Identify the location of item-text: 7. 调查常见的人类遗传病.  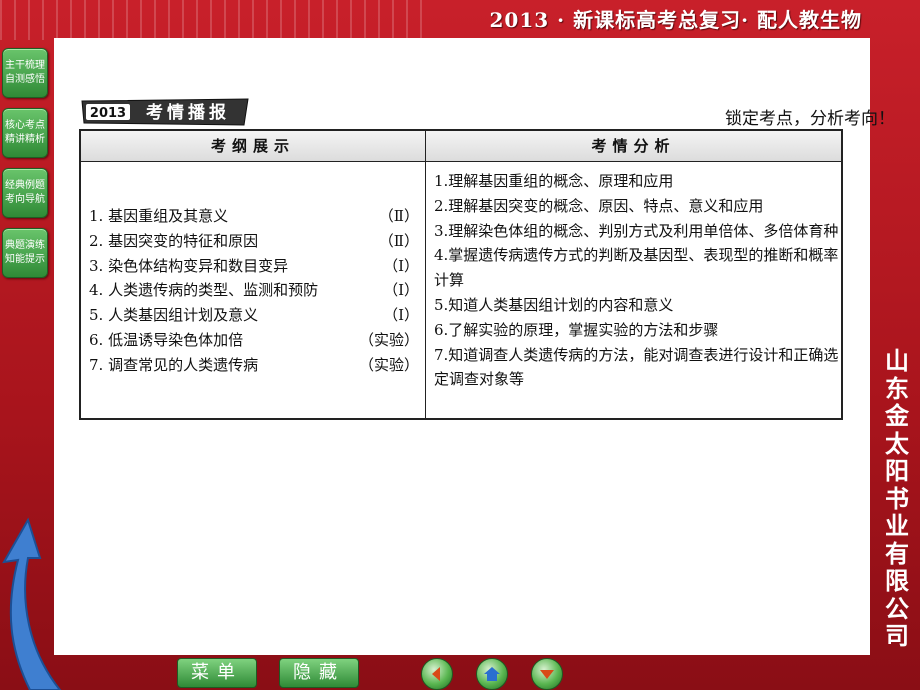
(174, 364).